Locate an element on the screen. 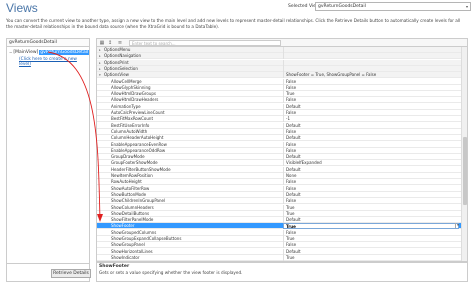 This screenshot has width=474, height=283. property-row: AllowCellMerge False is located at coordinates (279, 81).